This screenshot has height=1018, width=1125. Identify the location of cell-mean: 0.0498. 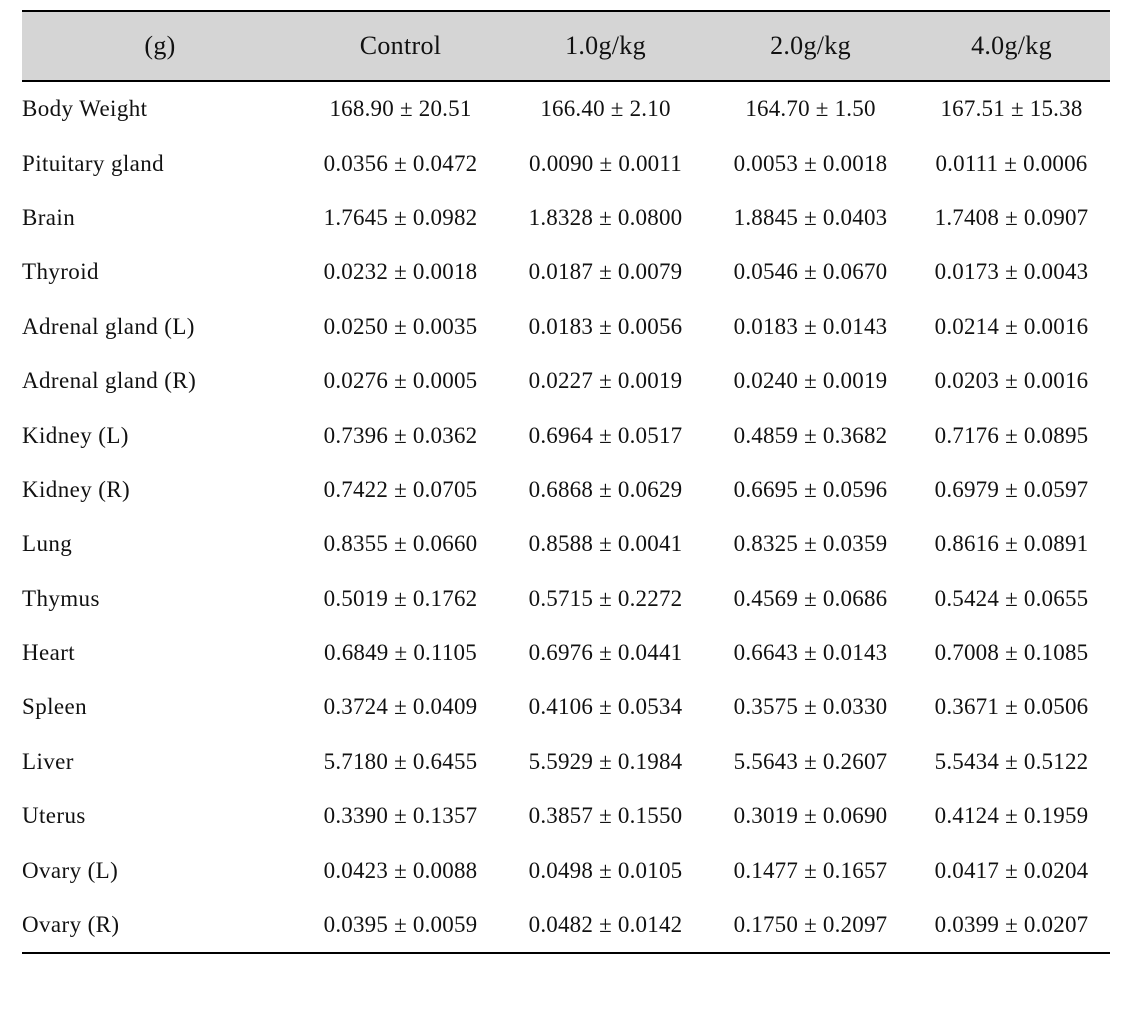
(561, 870).